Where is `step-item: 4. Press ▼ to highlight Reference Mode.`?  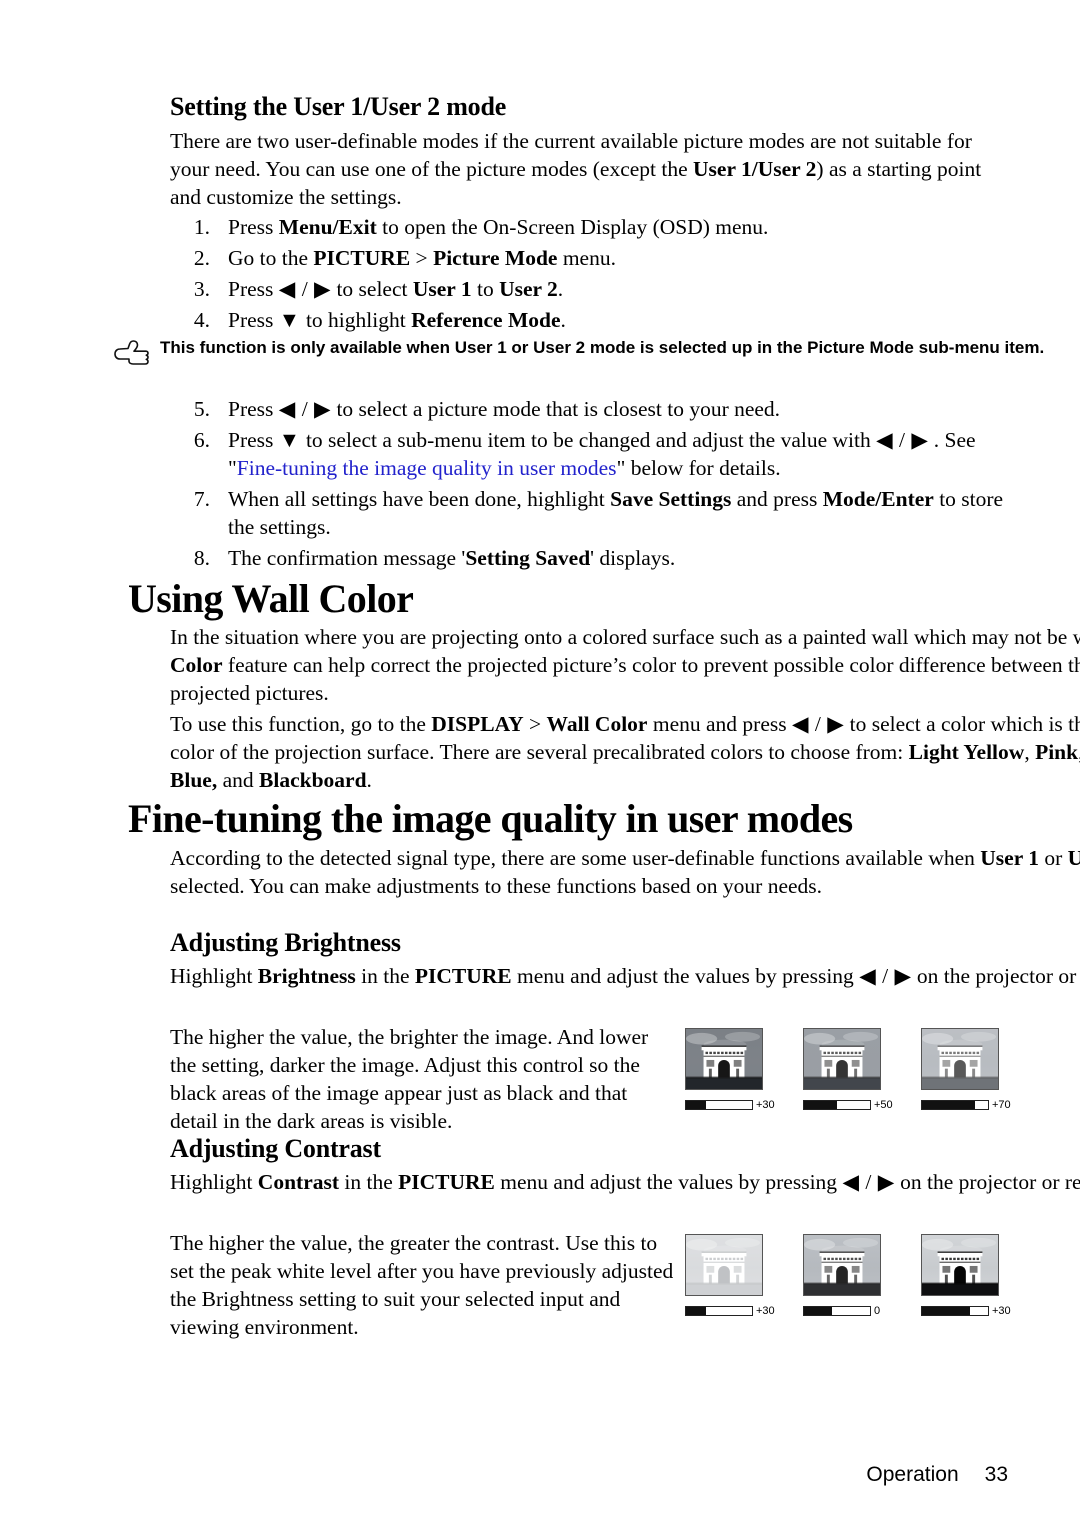 step-item: 4. Press ▼ to highlight Reference Mode. is located at coordinates (589, 321).